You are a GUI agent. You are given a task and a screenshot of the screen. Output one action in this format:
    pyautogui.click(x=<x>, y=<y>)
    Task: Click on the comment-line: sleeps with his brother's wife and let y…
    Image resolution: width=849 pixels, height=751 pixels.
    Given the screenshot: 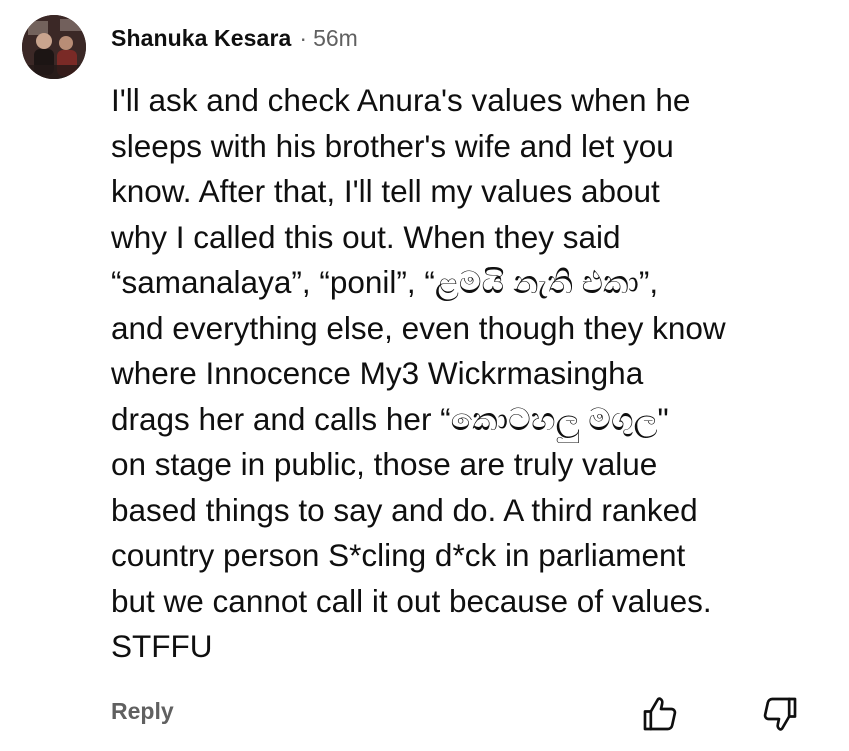 What is the action you would take?
    pyautogui.click(x=392, y=145)
    